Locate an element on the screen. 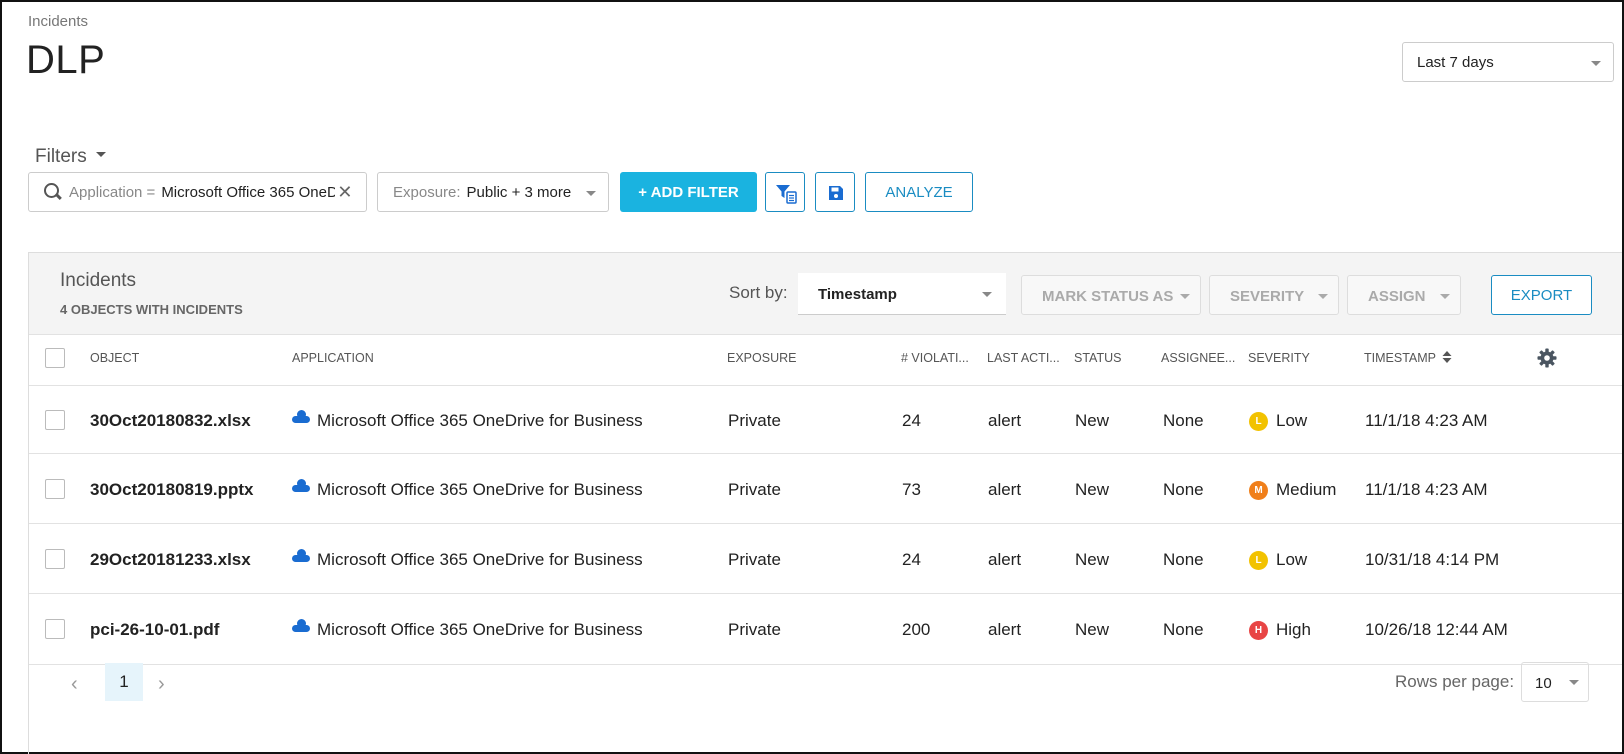  filter-key: Exposure: is located at coordinates (427, 192).